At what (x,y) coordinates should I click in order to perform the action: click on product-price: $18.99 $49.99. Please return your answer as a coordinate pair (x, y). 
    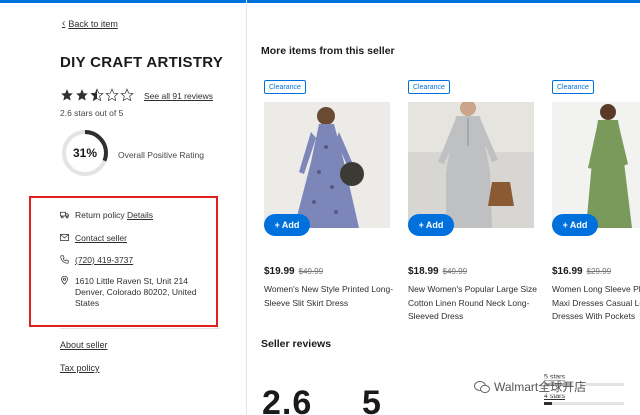
    Looking at the image, I should click on (437, 271).